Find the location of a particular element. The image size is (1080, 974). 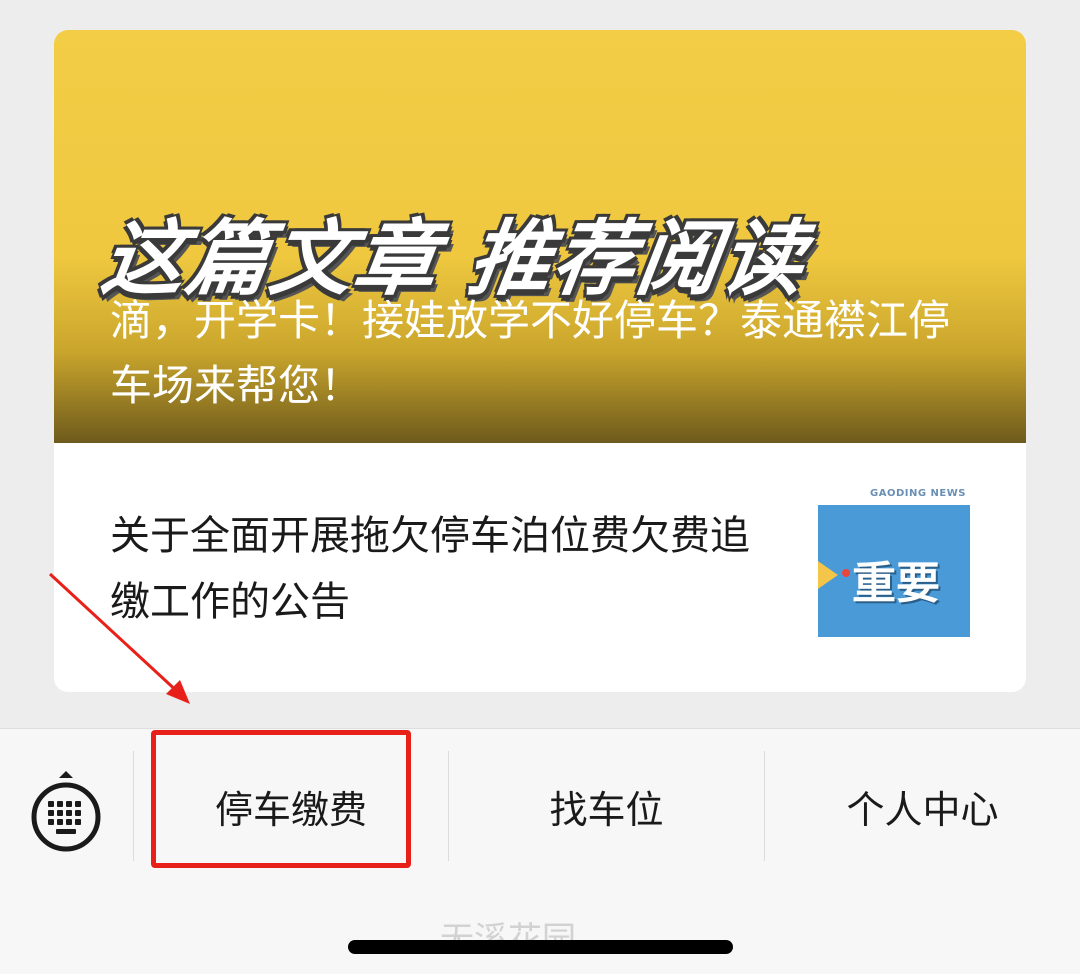

menu-item-parking-payment: 停车缴费 is located at coordinates (291, 806).